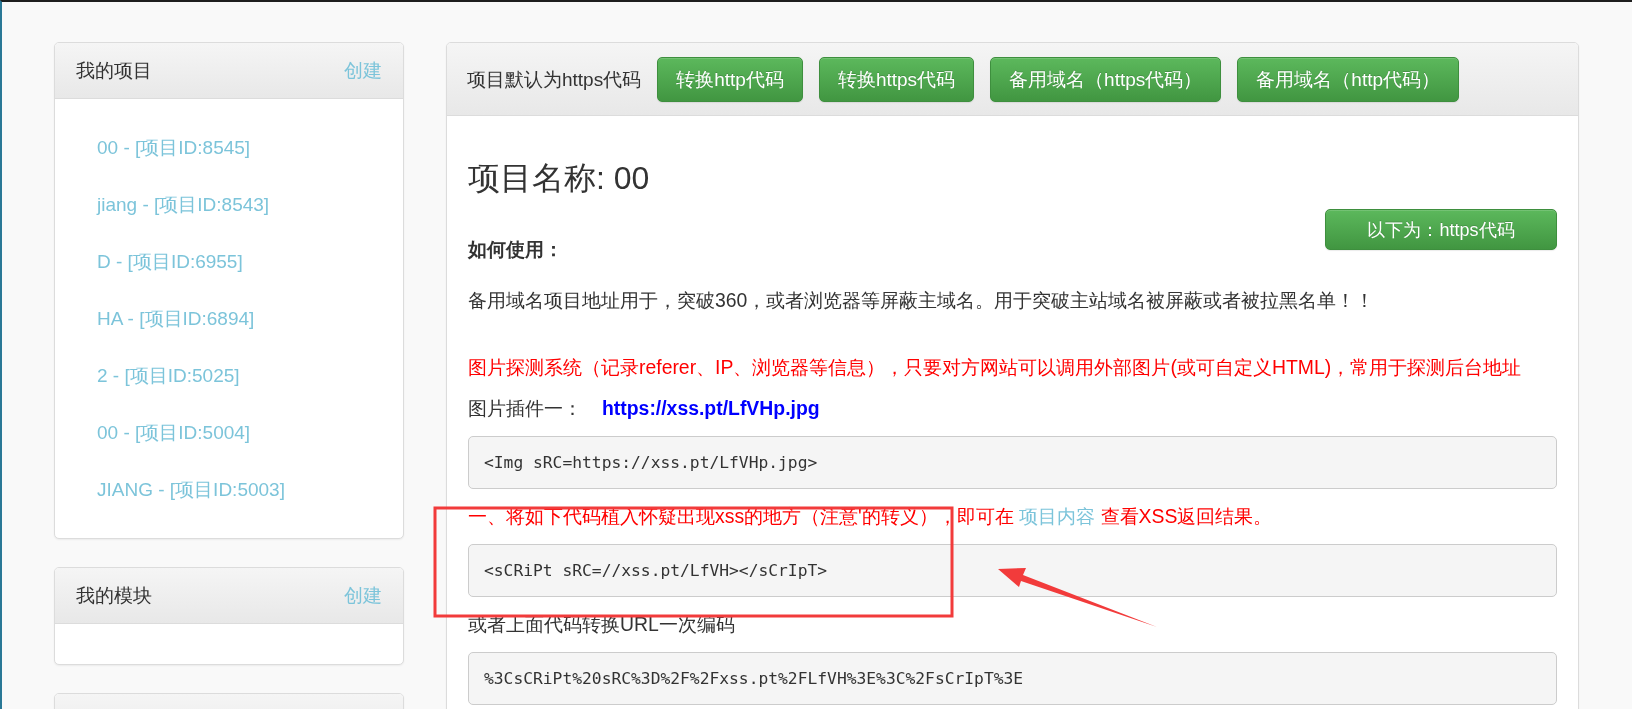 This screenshot has width=1632, height=709. Describe the element at coordinates (1012, 462) in the screenshot. I see `code-block: <Img sRC=https://xss.pt/LfVHp.jpg>` at that location.